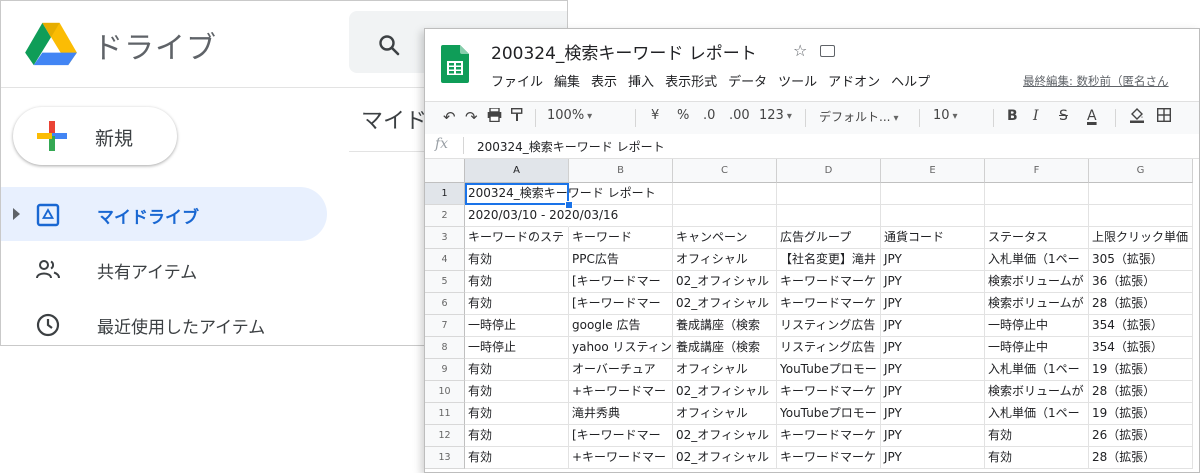  Describe the element at coordinates (910, 80) in the screenshot. I see `menu-item: ヘルプ` at that location.